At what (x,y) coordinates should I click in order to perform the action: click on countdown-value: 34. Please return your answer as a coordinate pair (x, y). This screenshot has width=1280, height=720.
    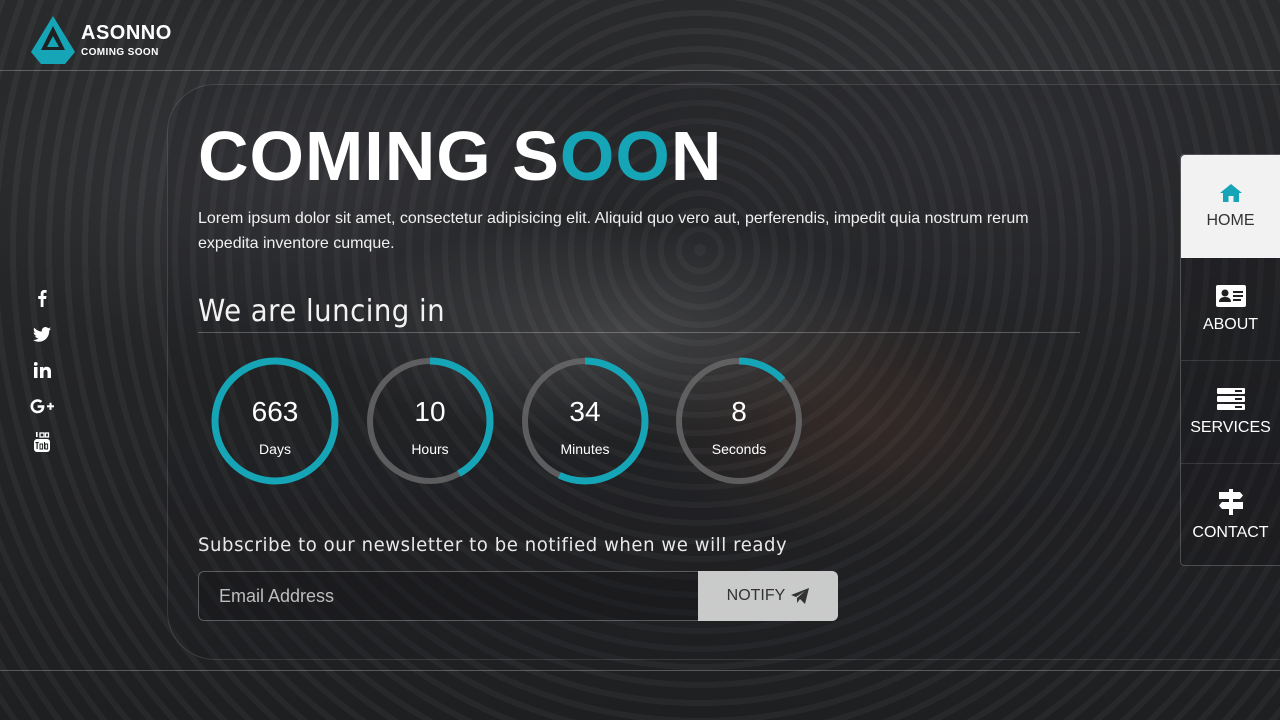
    Looking at the image, I should click on (585, 411).